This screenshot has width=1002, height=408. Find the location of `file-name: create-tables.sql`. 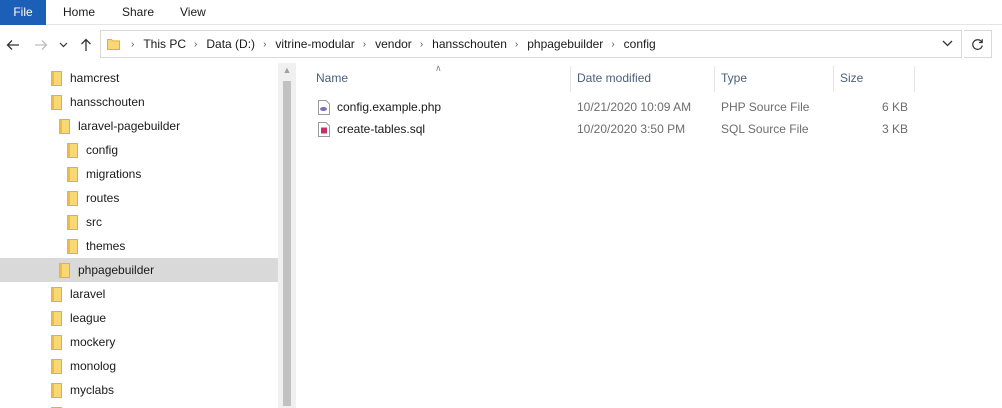

file-name: create-tables.sql is located at coordinates (381, 129).